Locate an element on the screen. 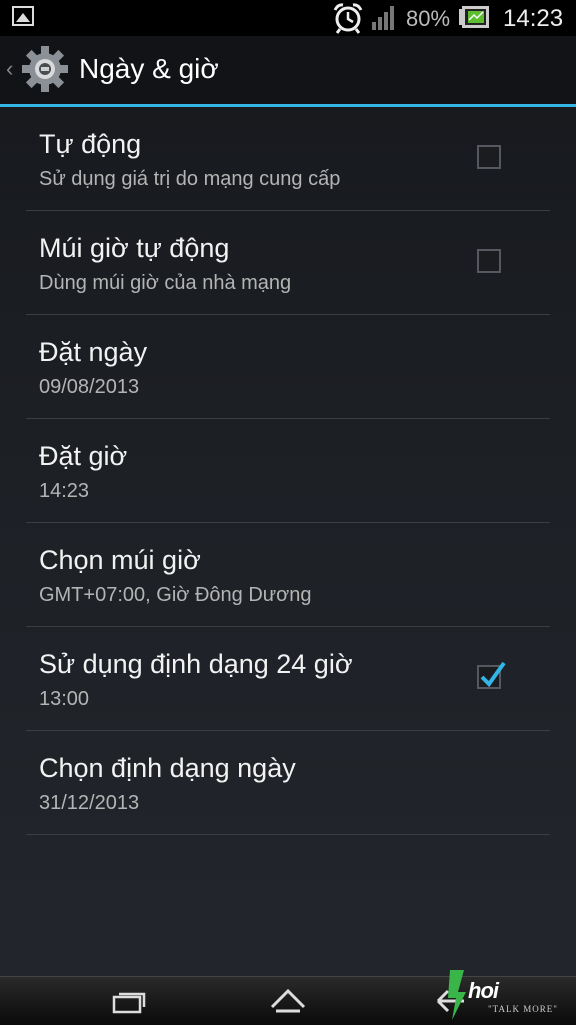  battery-icon is located at coordinates (474, 17).